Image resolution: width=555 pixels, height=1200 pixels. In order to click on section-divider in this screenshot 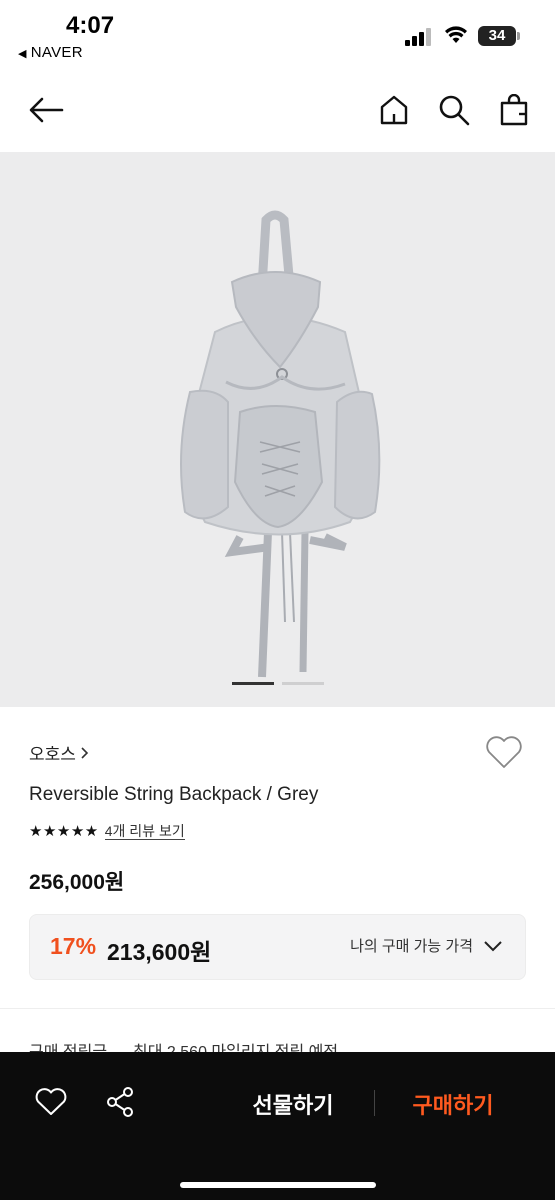, I will do `click(277, 1008)`.